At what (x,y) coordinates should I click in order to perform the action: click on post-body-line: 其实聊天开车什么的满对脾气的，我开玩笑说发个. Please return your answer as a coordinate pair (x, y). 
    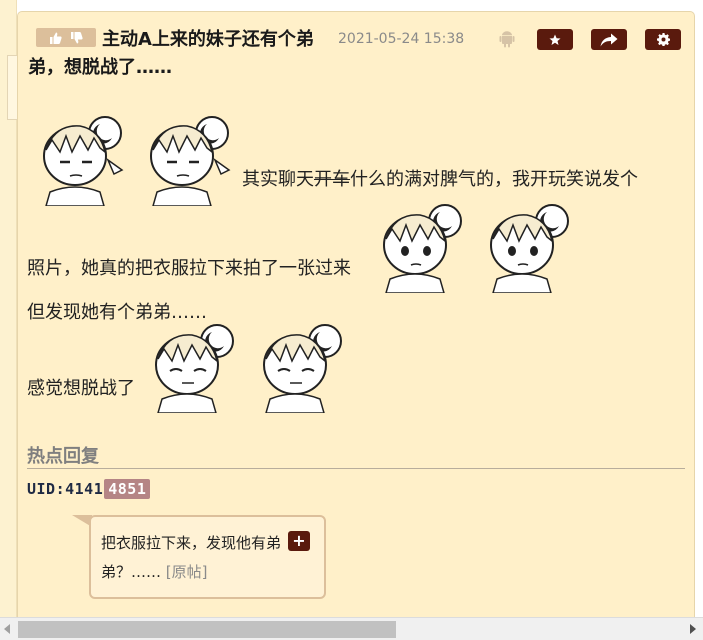
    Looking at the image, I should click on (440, 179).